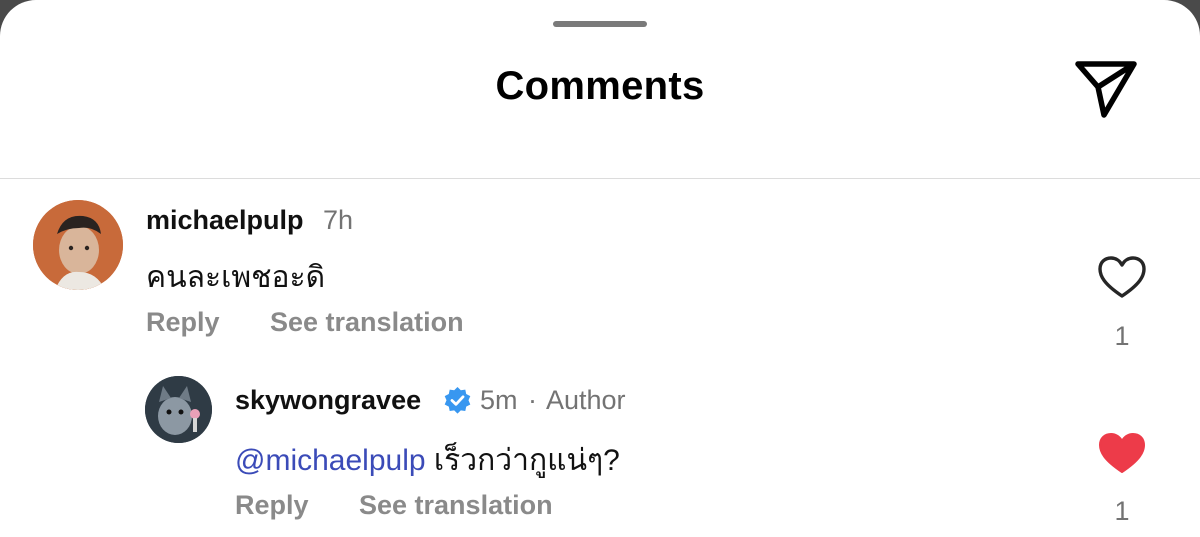 The height and width of the screenshot is (537, 1200). Describe the element at coordinates (600, 24) in the screenshot. I see `sheet-grabber` at that location.